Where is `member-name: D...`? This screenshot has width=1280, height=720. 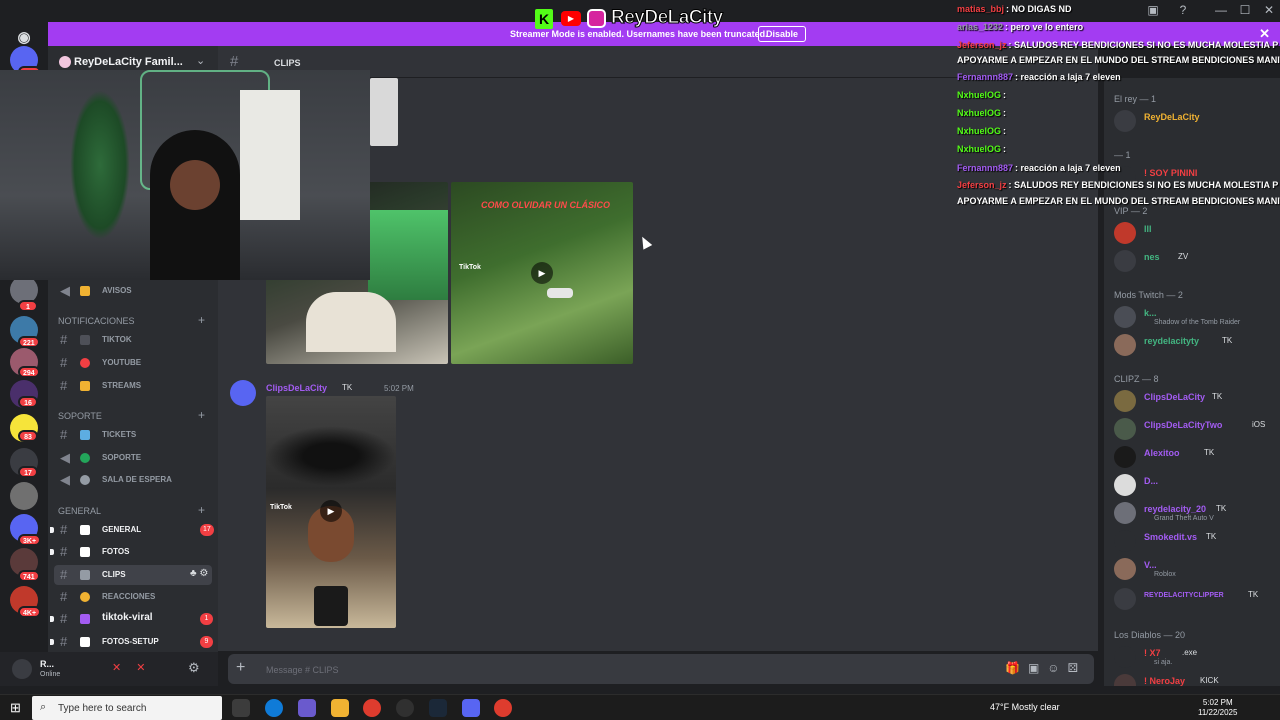
member-name: D... is located at coordinates (1151, 481).